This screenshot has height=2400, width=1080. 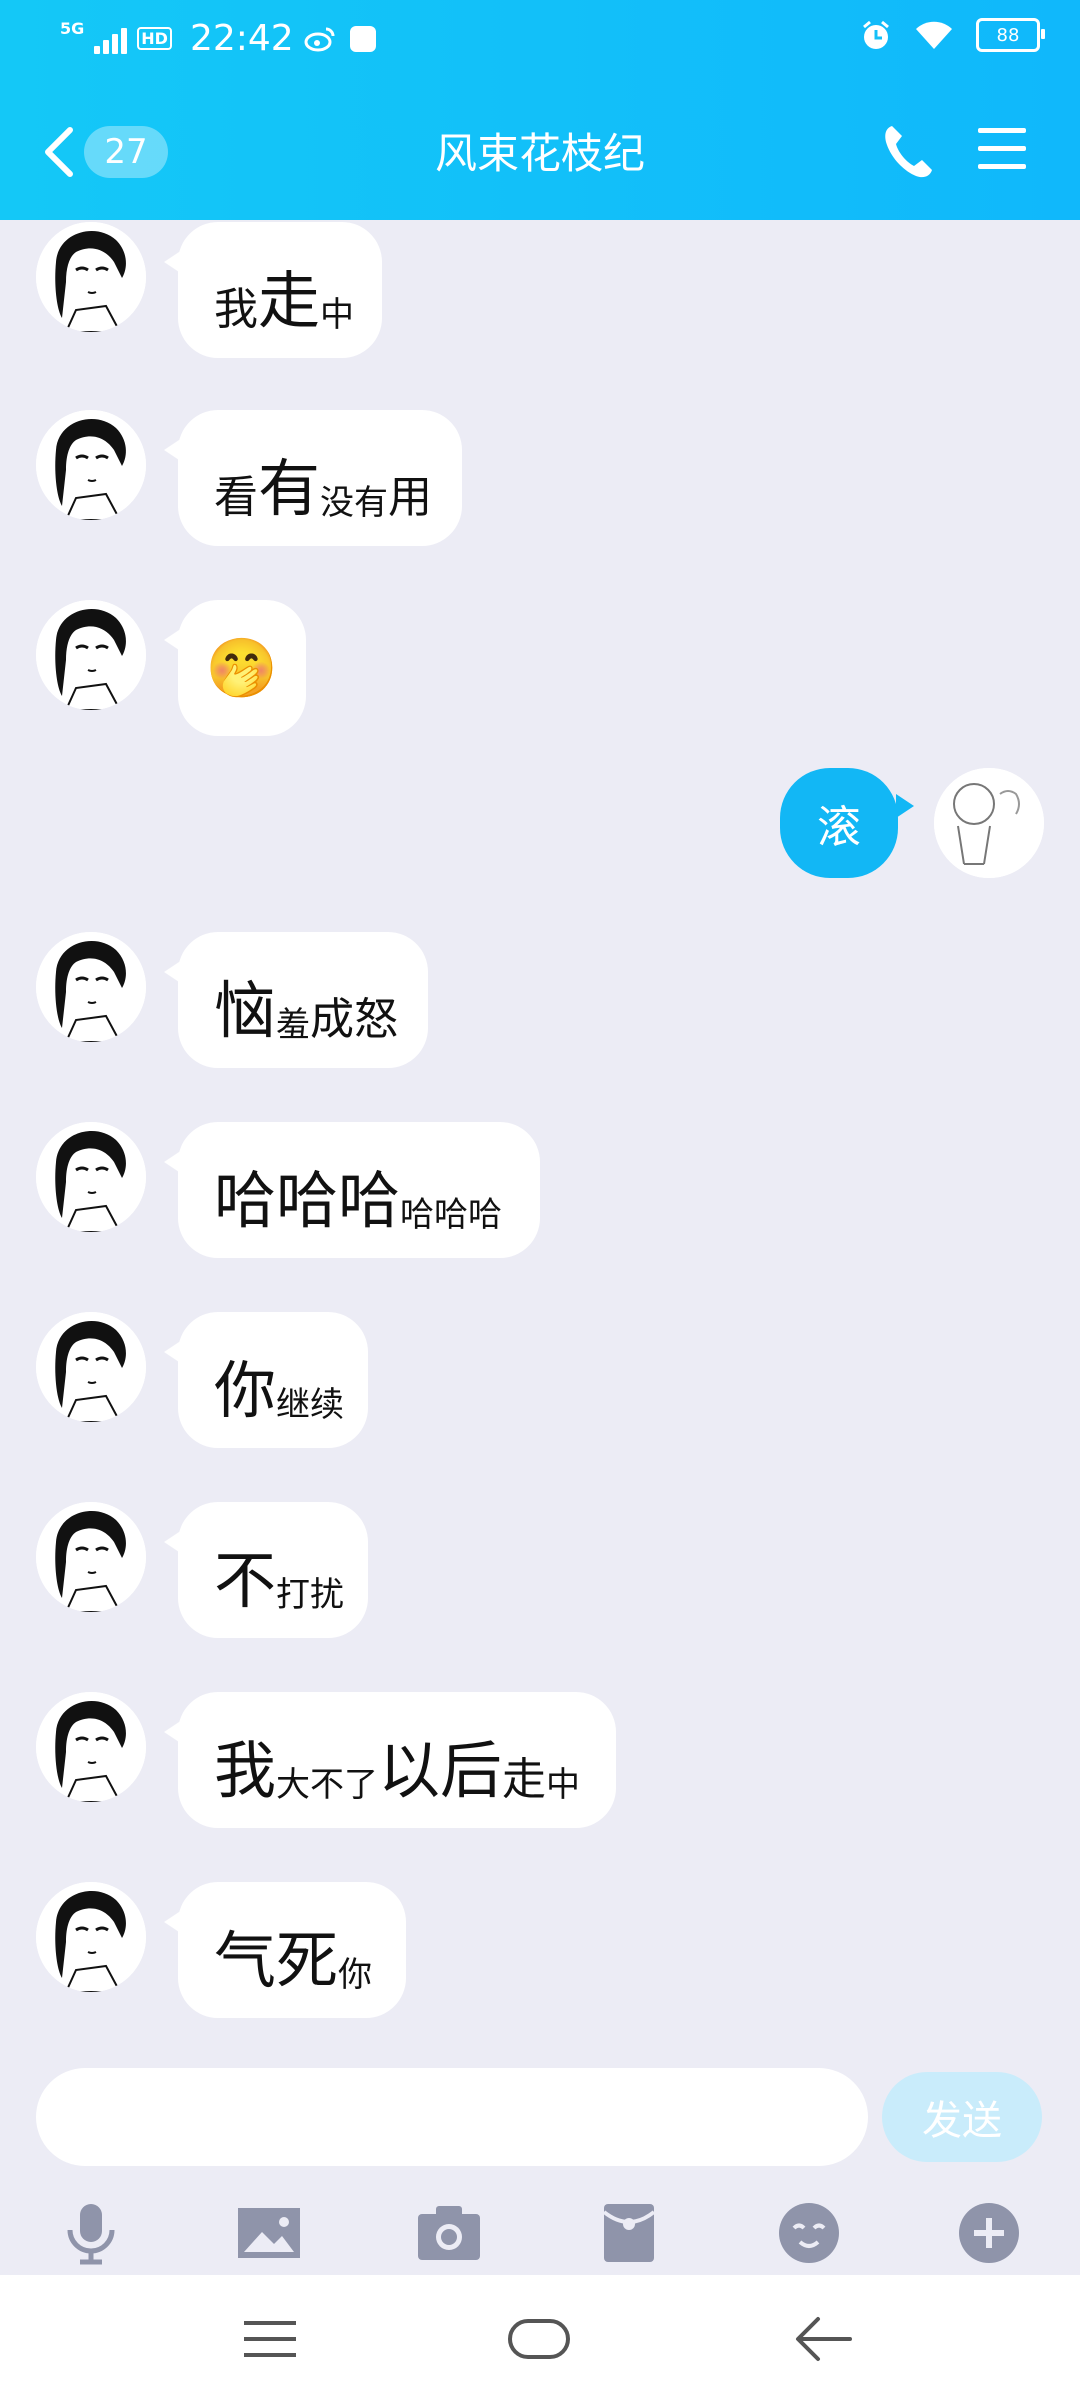 I want to click on message-row: 气死你, so click(x=540, y=1950).